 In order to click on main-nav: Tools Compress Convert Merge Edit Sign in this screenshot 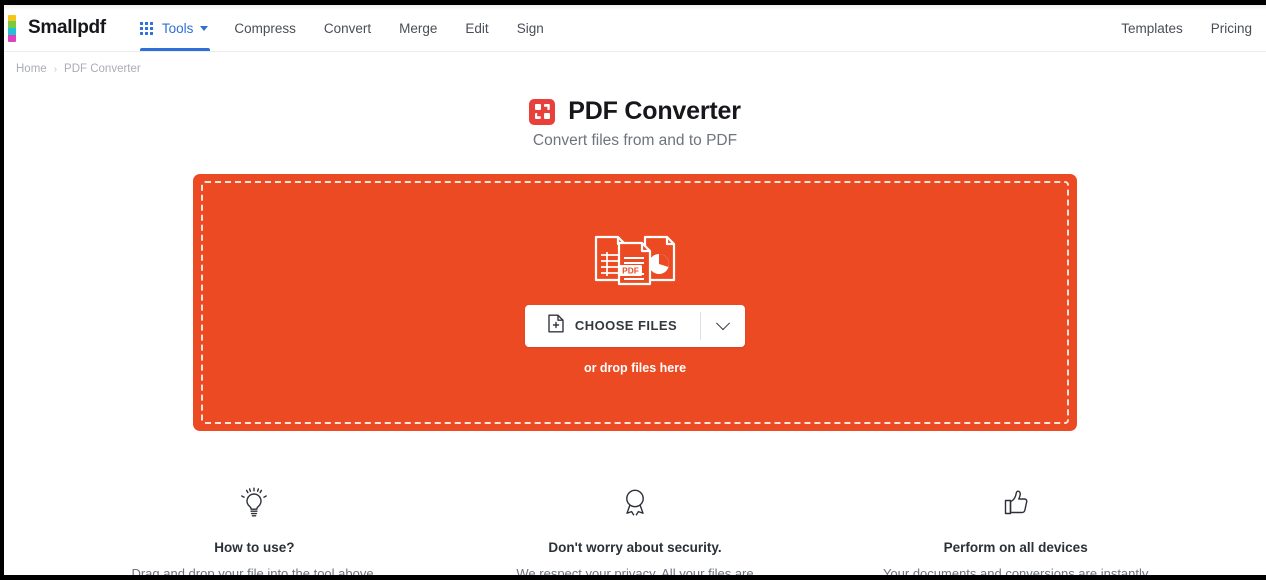, I will do `click(345, 28)`.